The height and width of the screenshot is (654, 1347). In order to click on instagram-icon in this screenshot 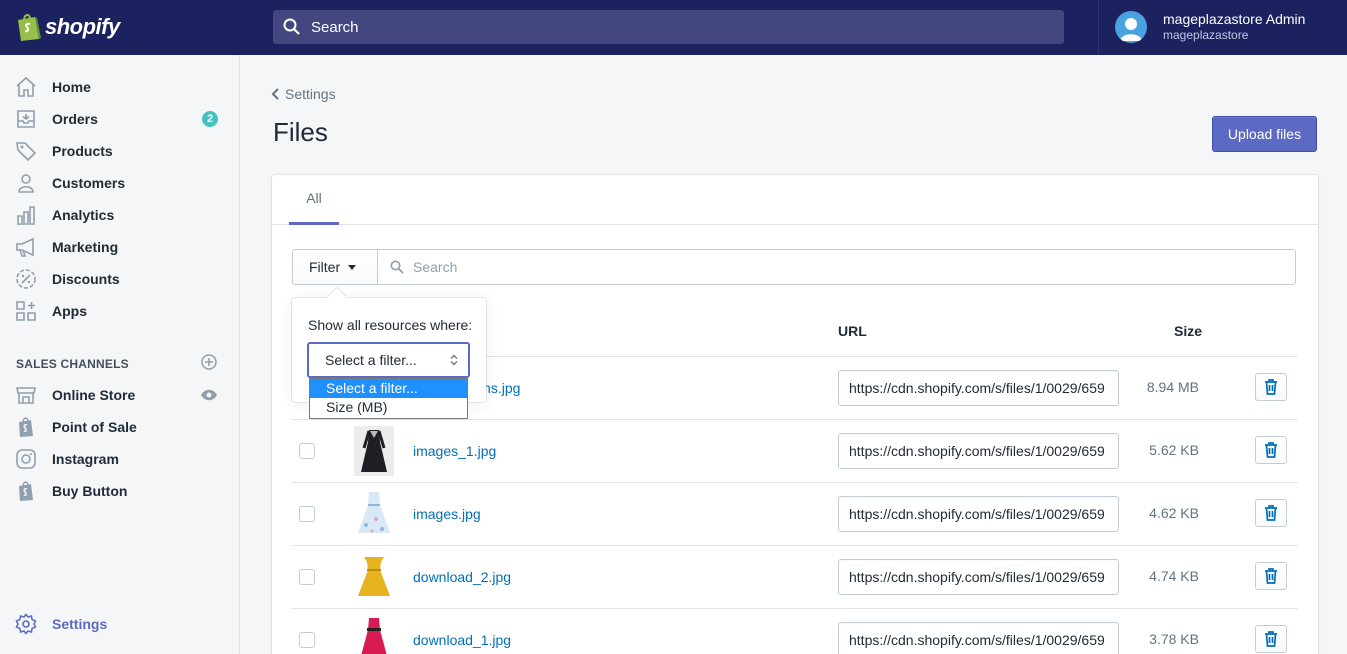, I will do `click(26, 459)`.